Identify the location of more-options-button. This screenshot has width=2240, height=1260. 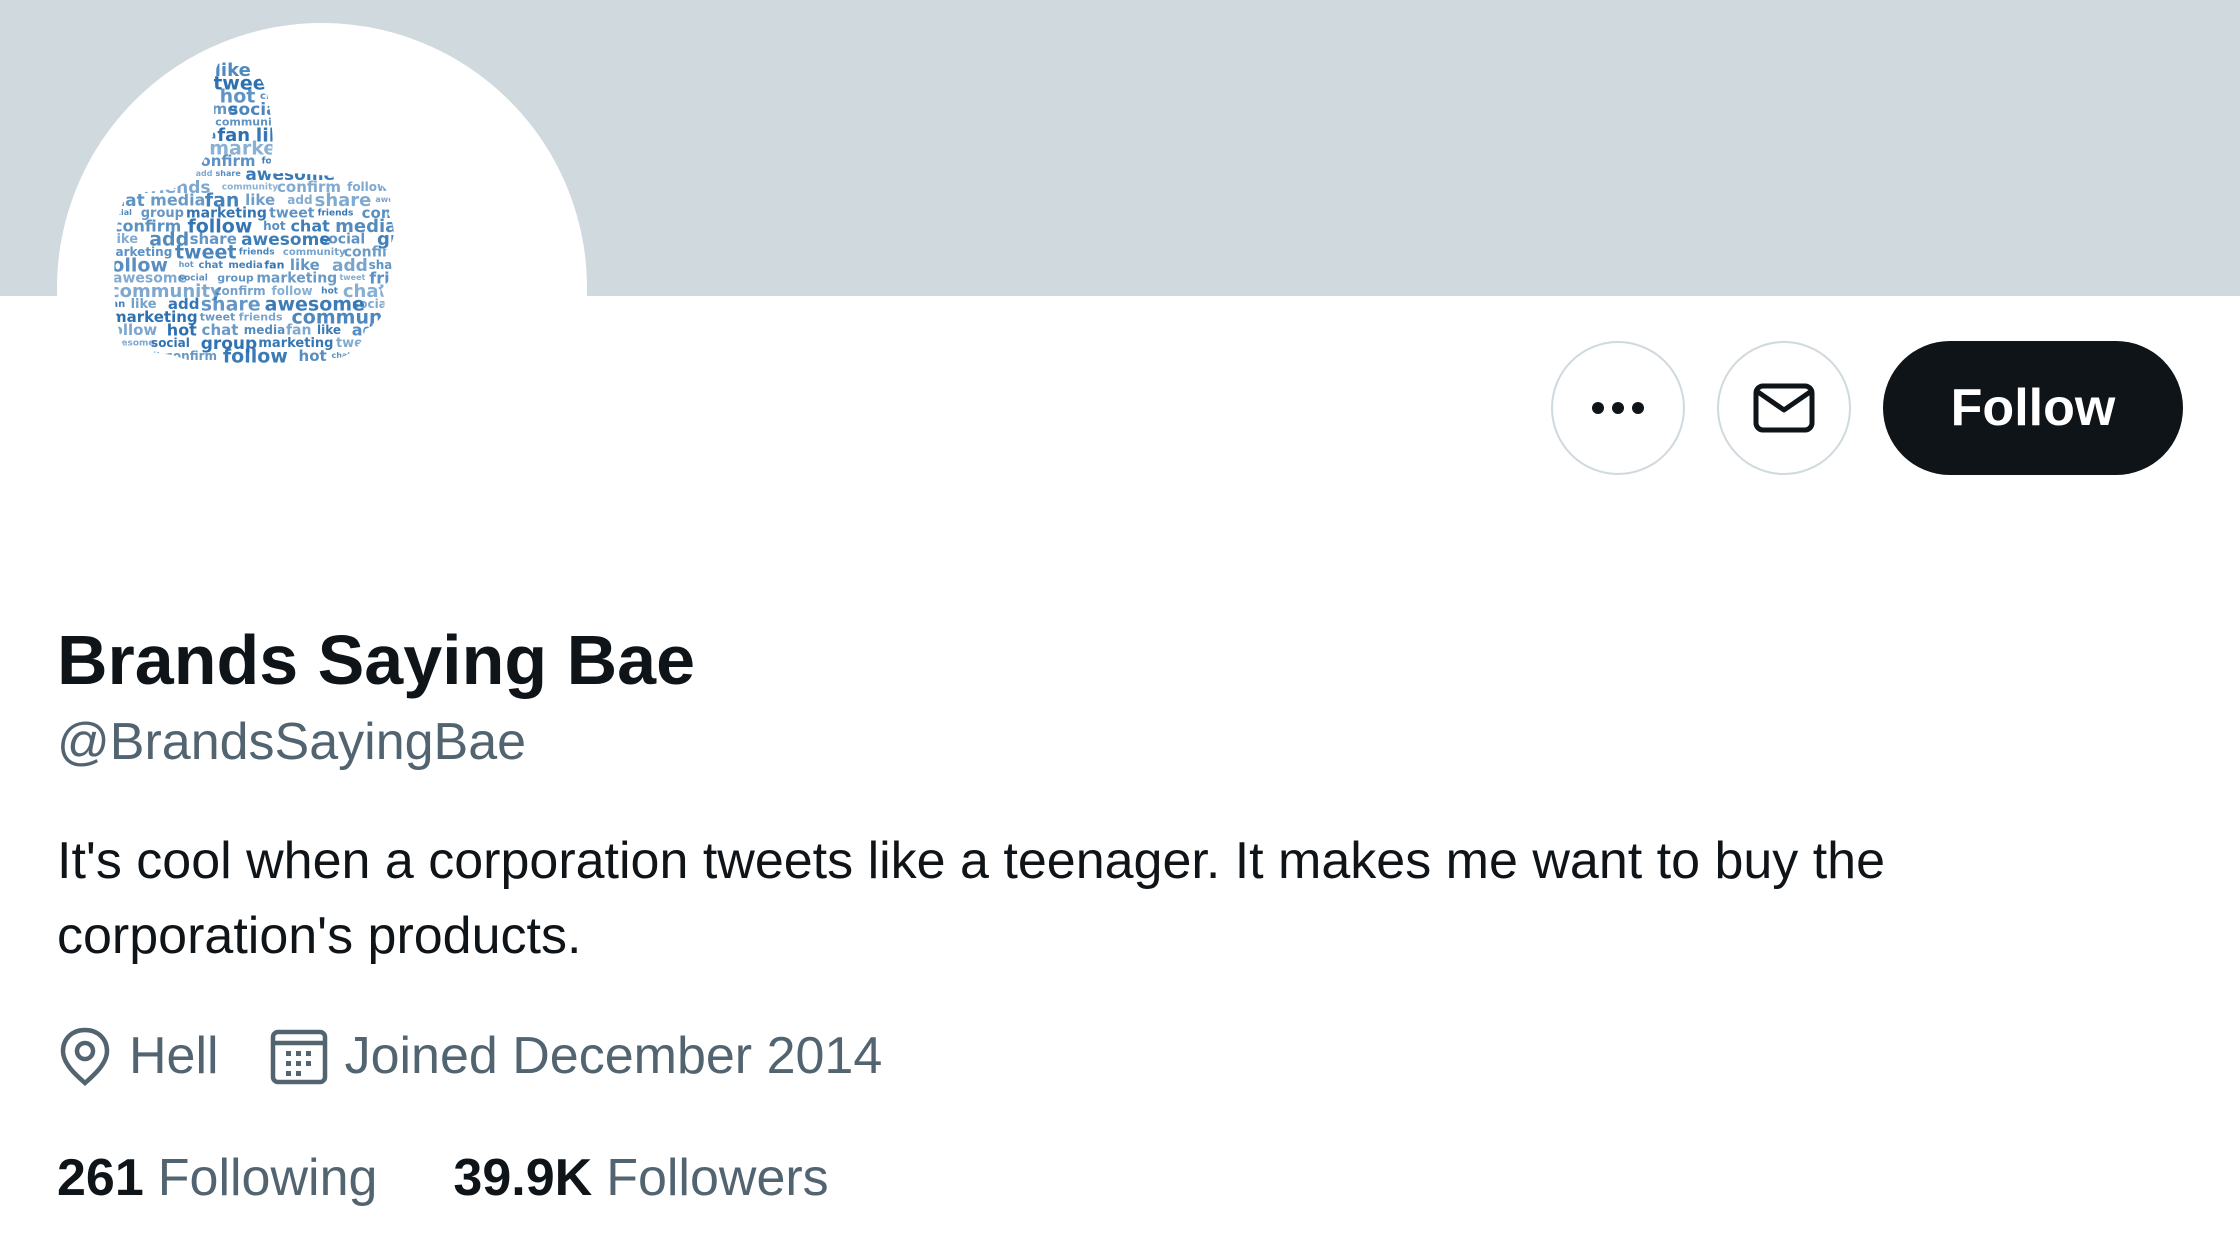
(1618, 408).